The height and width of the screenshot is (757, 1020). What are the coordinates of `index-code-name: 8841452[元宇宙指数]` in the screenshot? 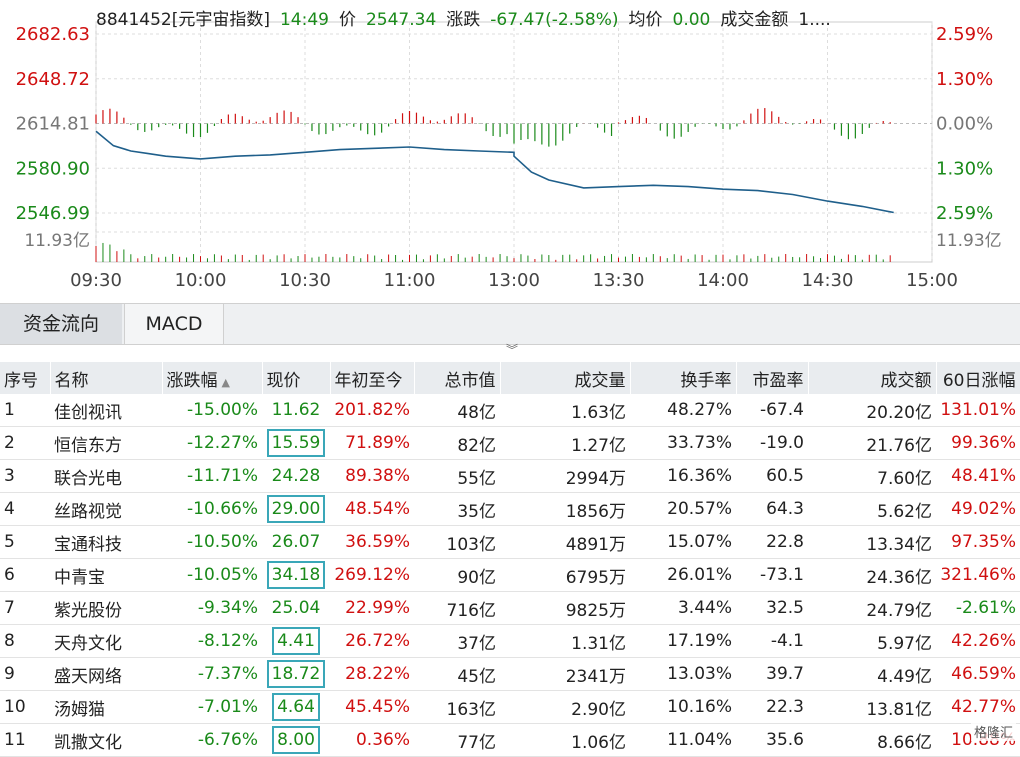 It's located at (183, 19).